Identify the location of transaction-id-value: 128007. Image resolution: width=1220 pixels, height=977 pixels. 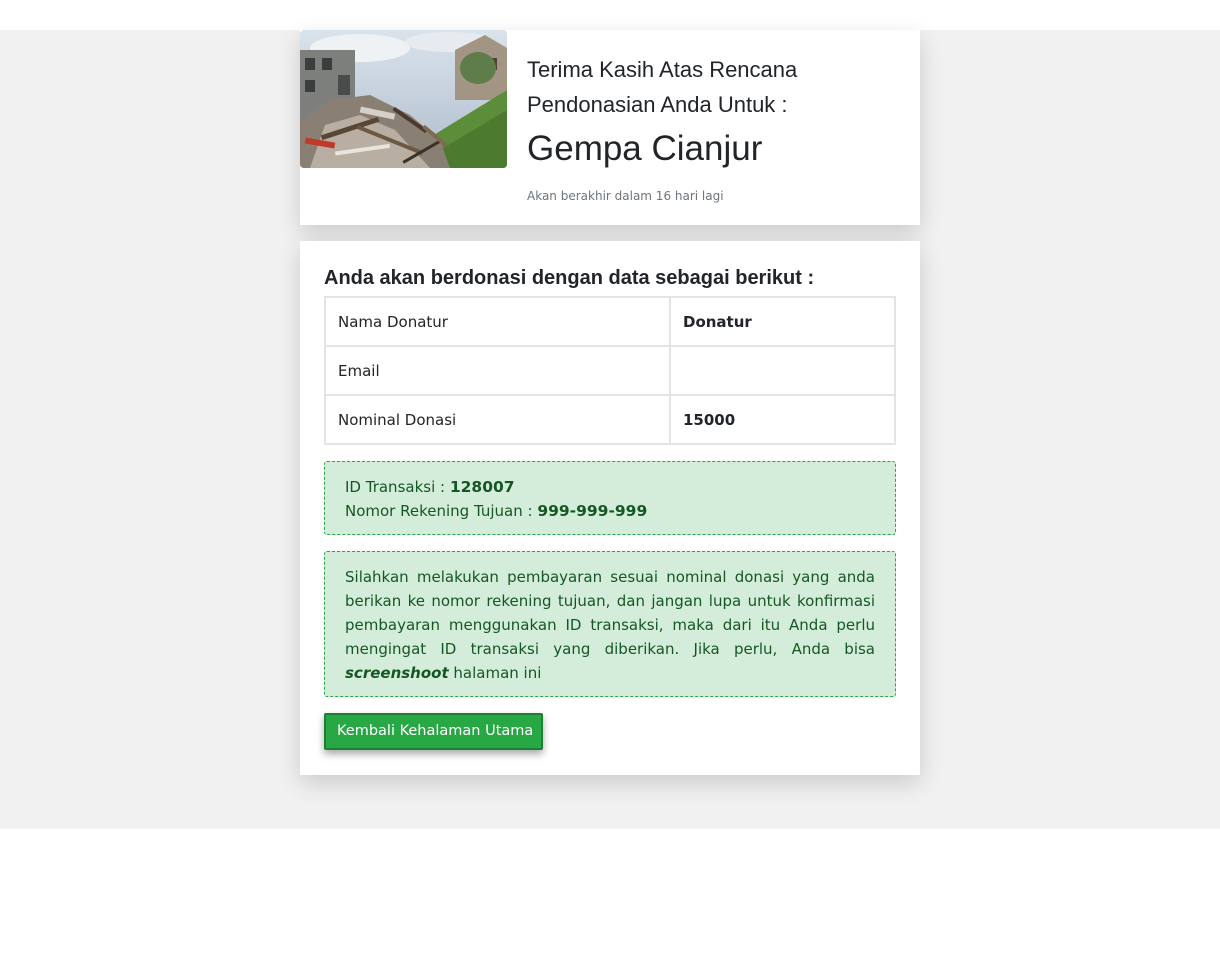
(482, 487).